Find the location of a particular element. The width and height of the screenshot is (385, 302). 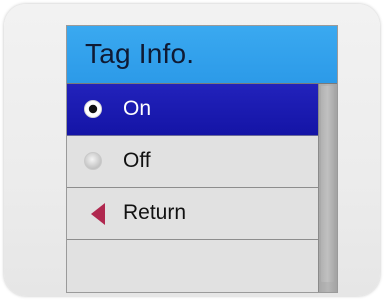

radio-unselected-icon is located at coordinates (93, 161).